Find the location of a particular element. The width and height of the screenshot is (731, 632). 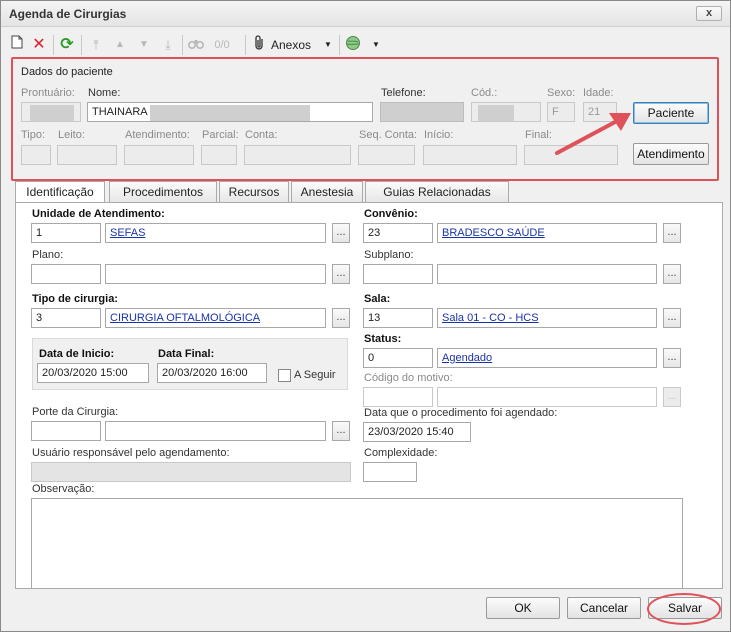

tab-anestesia: Anestesia is located at coordinates (327, 192).